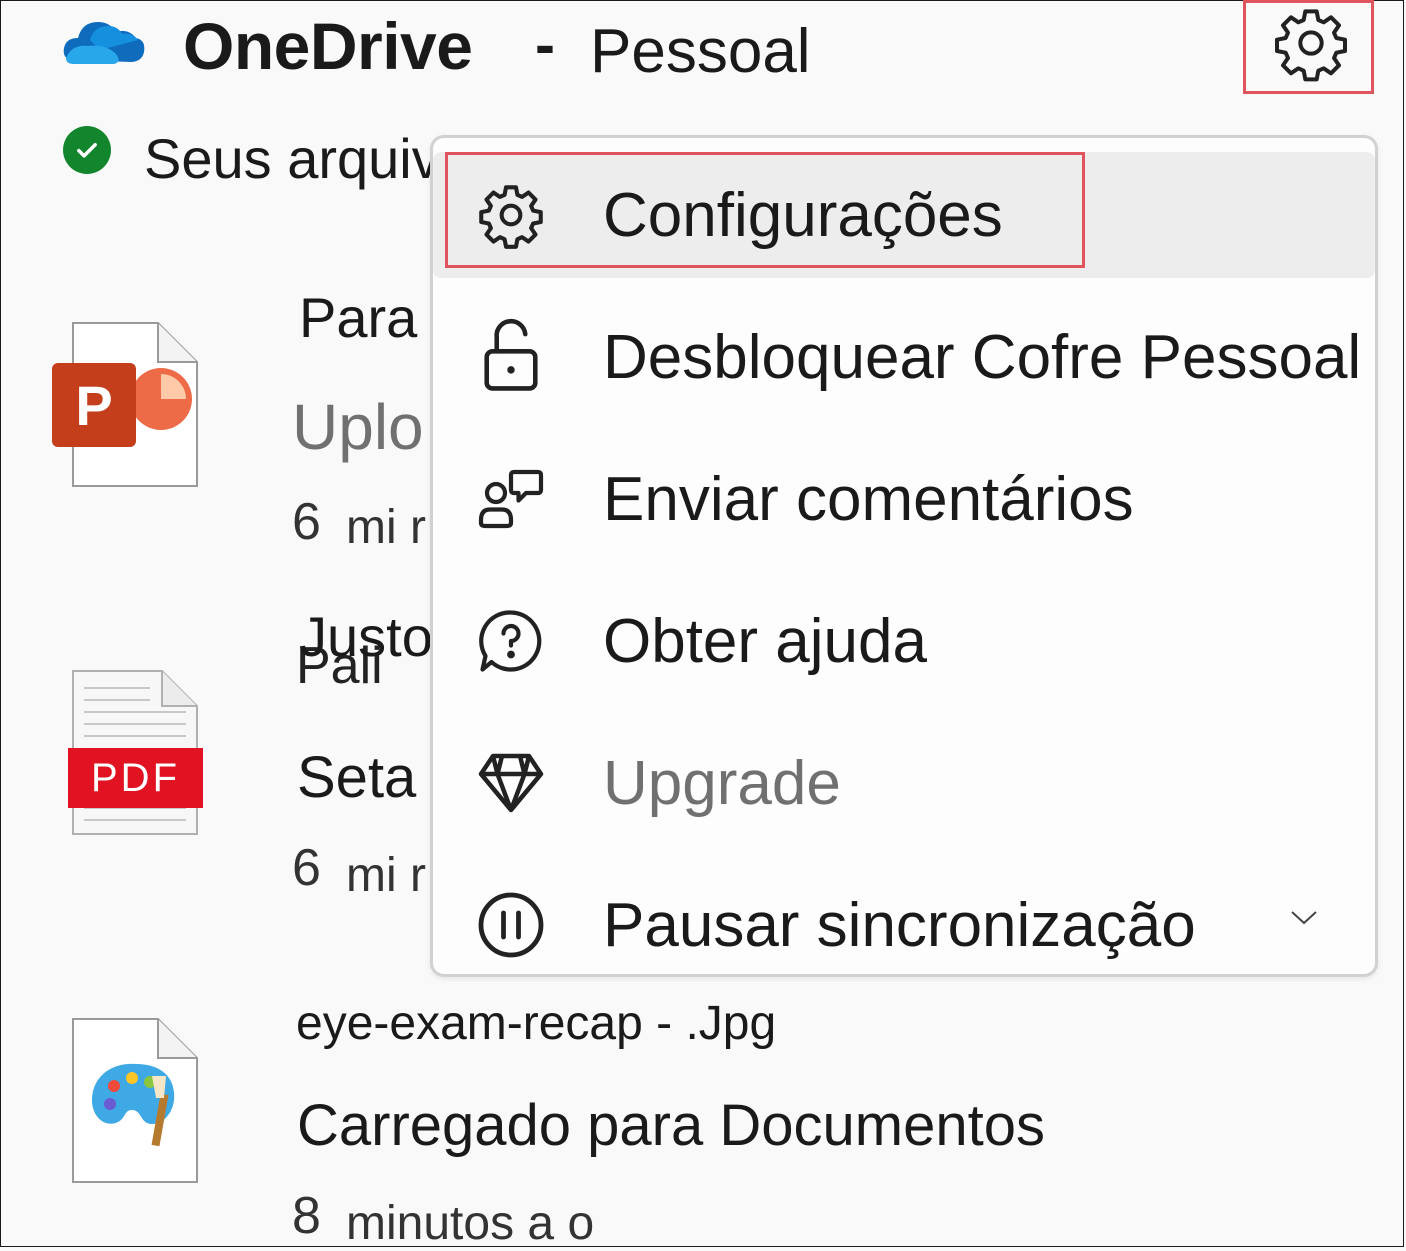  What do you see at coordinates (103, 39) in the screenshot?
I see `onedrive-cloud-icon` at bounding box center [103, 39].